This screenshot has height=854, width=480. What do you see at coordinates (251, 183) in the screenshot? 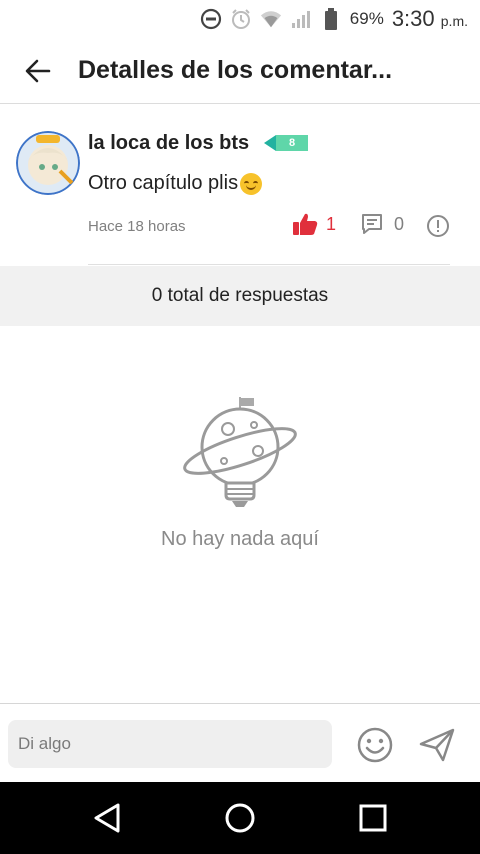
I see `smiling-face-emoji-icon` at bounding box center [251, 183].